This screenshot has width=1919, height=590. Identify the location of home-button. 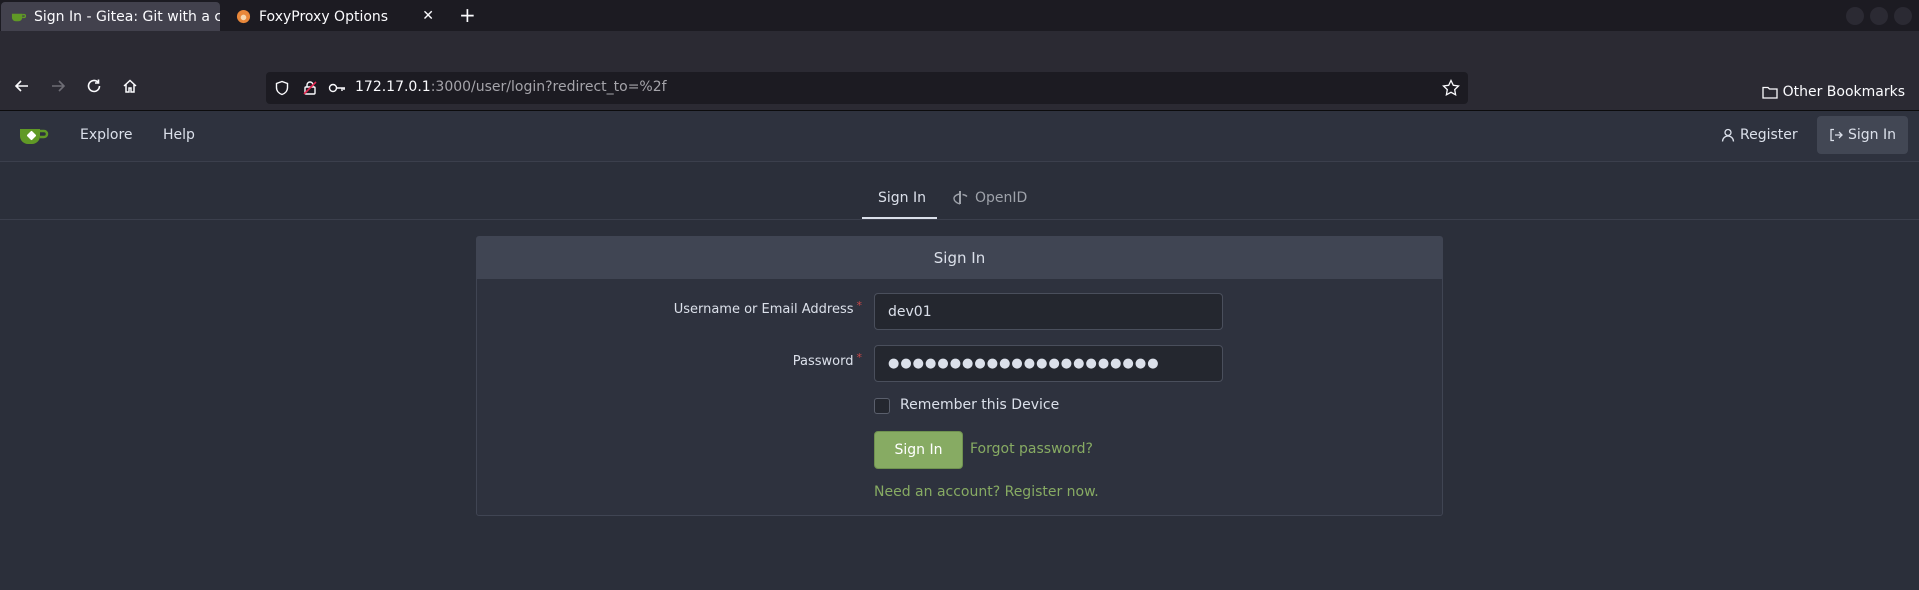
(130, 86).